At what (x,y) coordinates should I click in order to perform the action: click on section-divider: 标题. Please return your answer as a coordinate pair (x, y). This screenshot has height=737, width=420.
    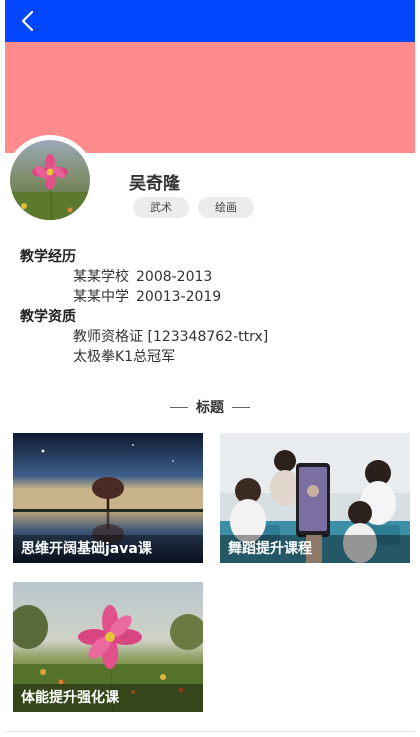
    Looking at the image, I should click on (210, 407).